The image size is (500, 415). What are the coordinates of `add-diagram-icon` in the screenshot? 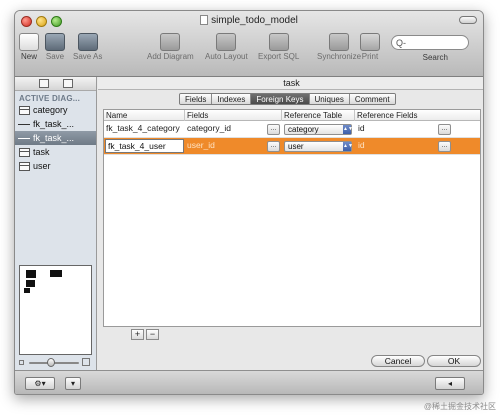 It's located at (170, 42).